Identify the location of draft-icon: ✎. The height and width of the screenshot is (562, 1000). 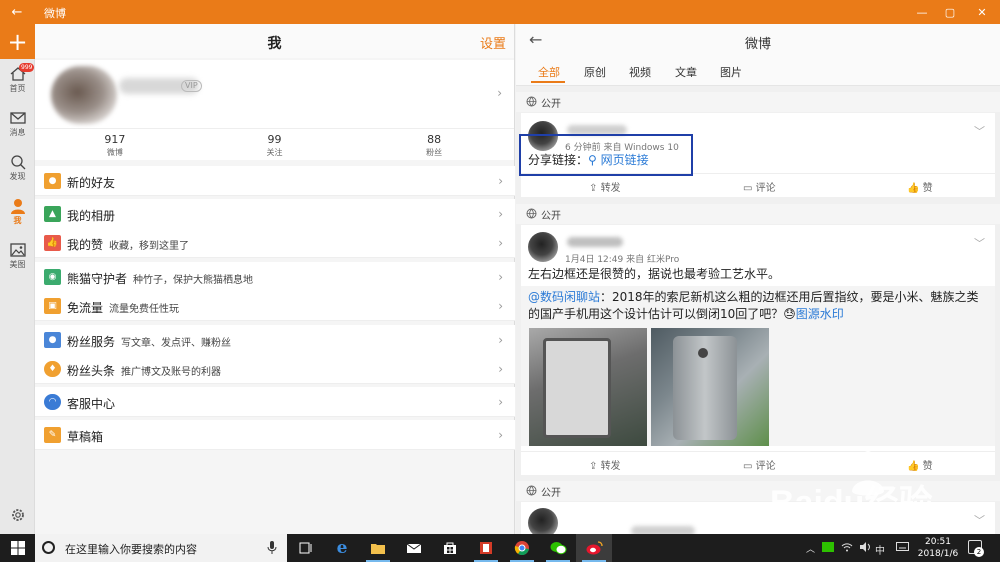
(52, 435).